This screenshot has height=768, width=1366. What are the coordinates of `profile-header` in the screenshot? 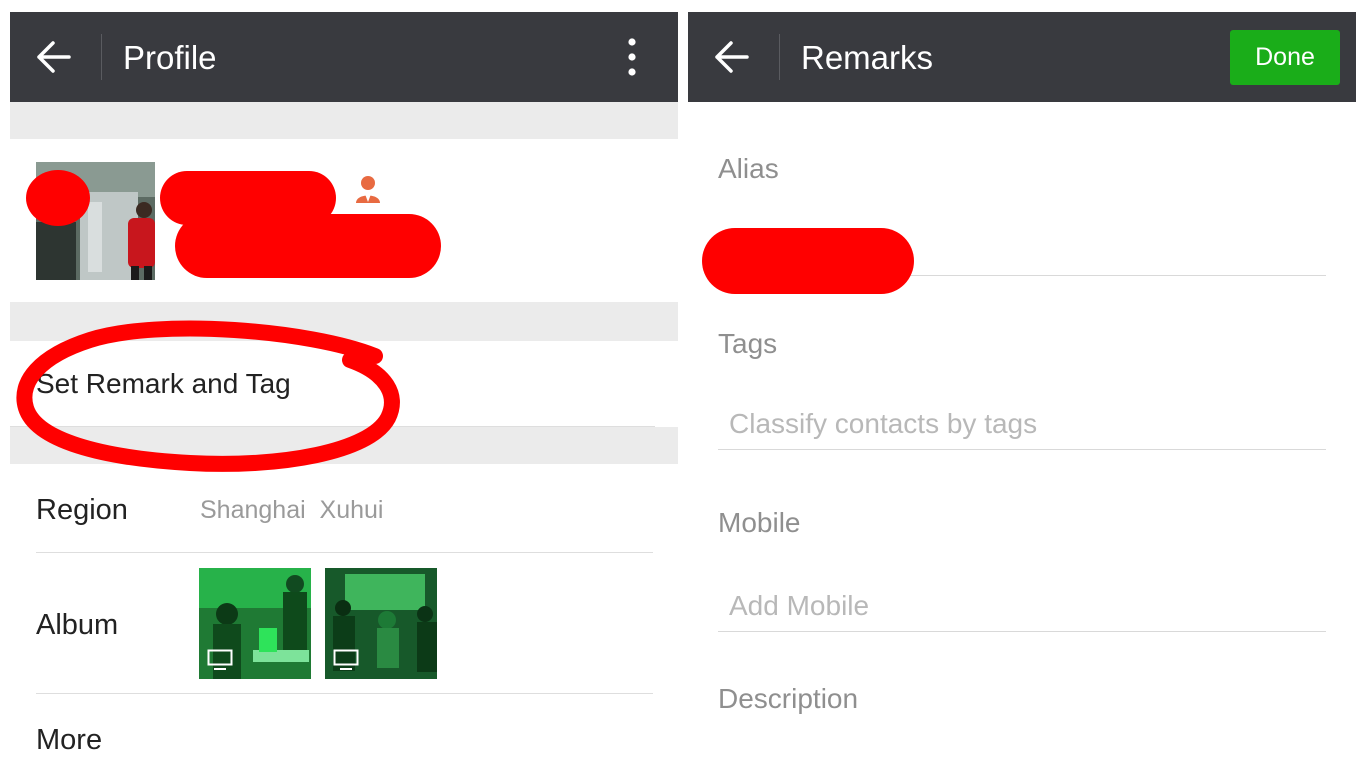 It's located at (344, 220).